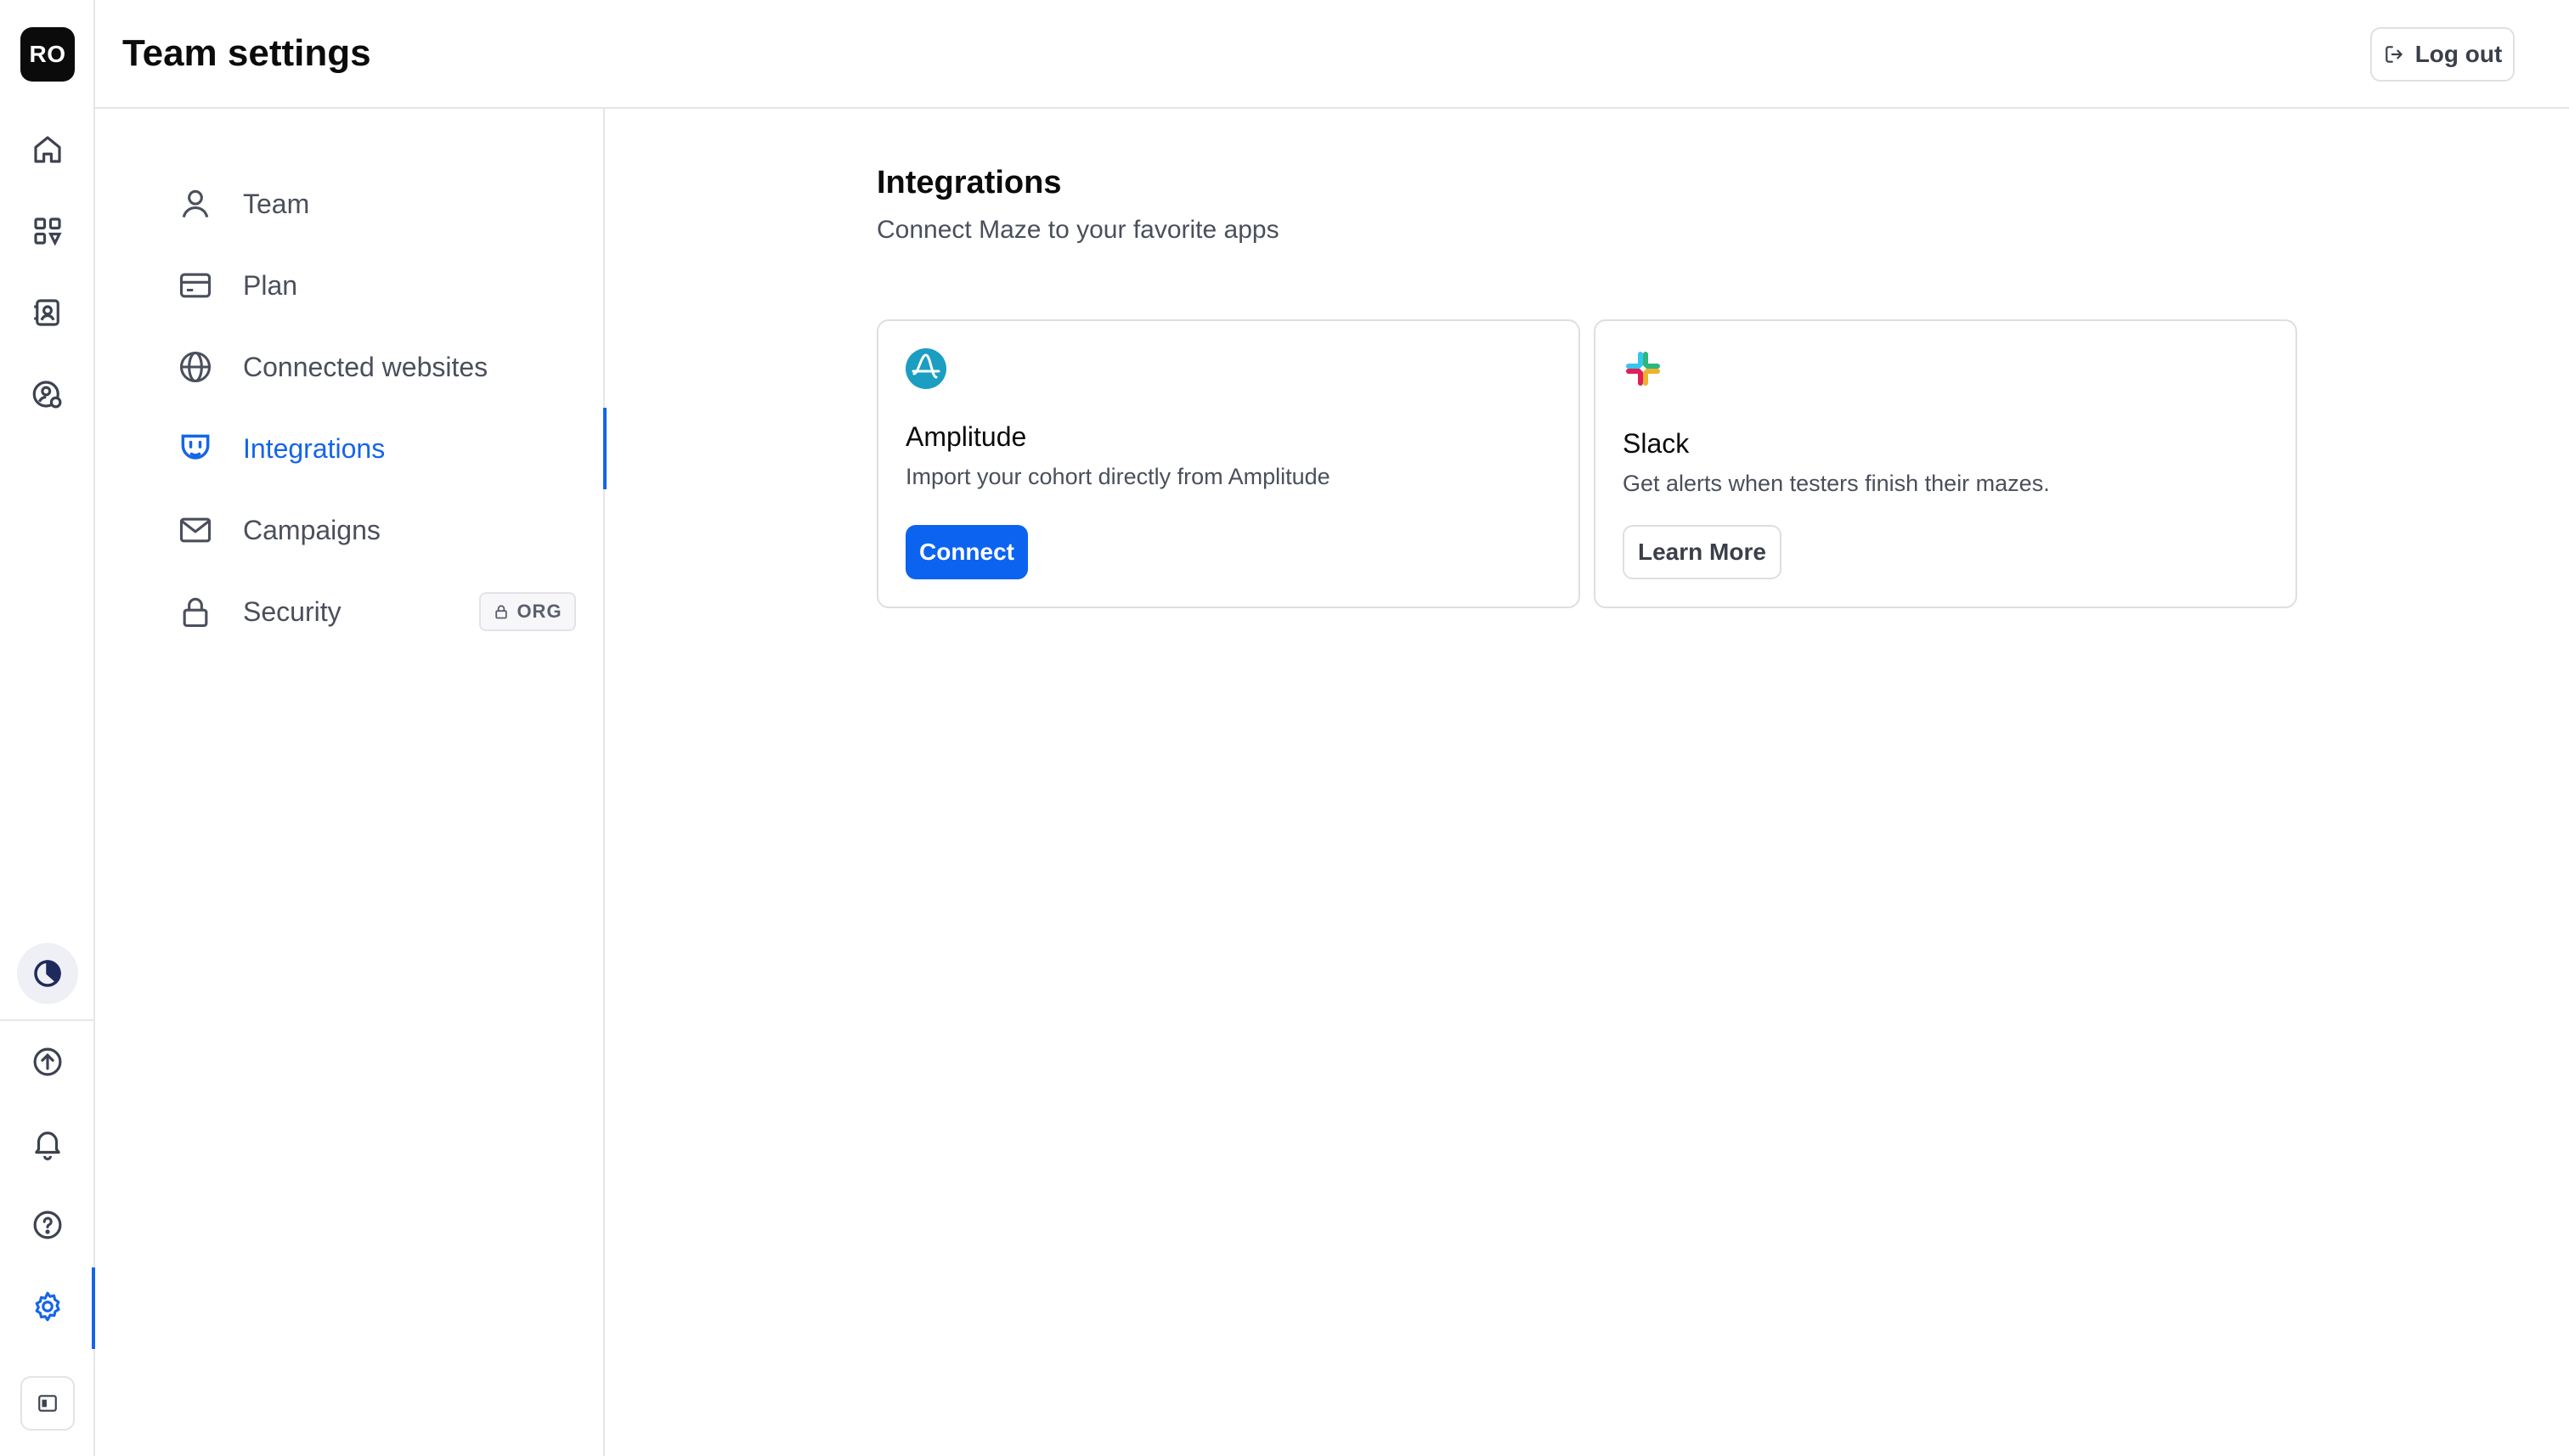 The image size is (2569, 1456). What do you see at coordinates (48, 231) in the screenshot?
I see `dashboard-icon` at bounding box center [48, 231].